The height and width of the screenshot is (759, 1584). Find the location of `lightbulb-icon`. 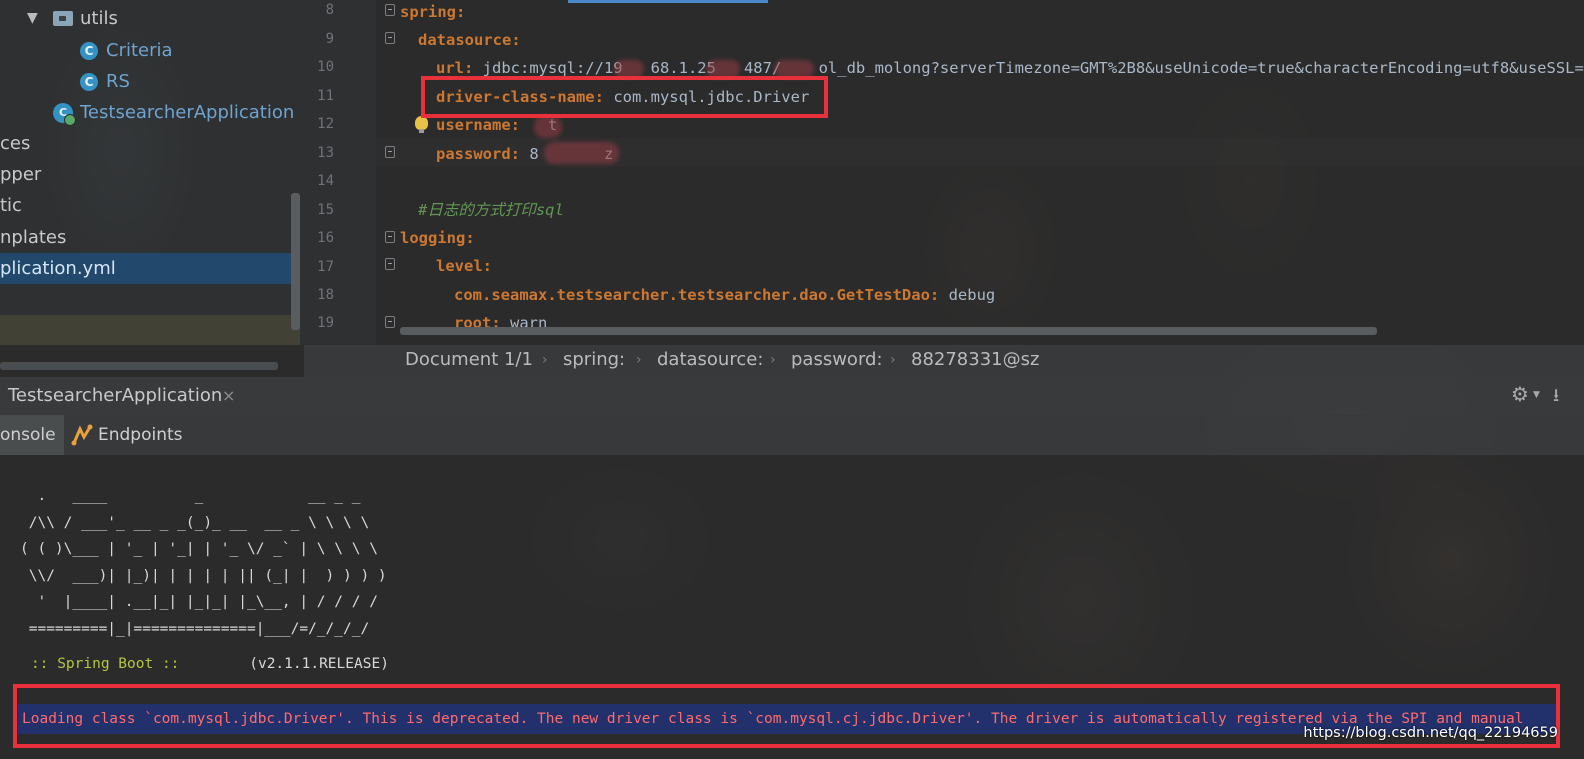

lightbulb-icon is located at coordinates (421, 124).